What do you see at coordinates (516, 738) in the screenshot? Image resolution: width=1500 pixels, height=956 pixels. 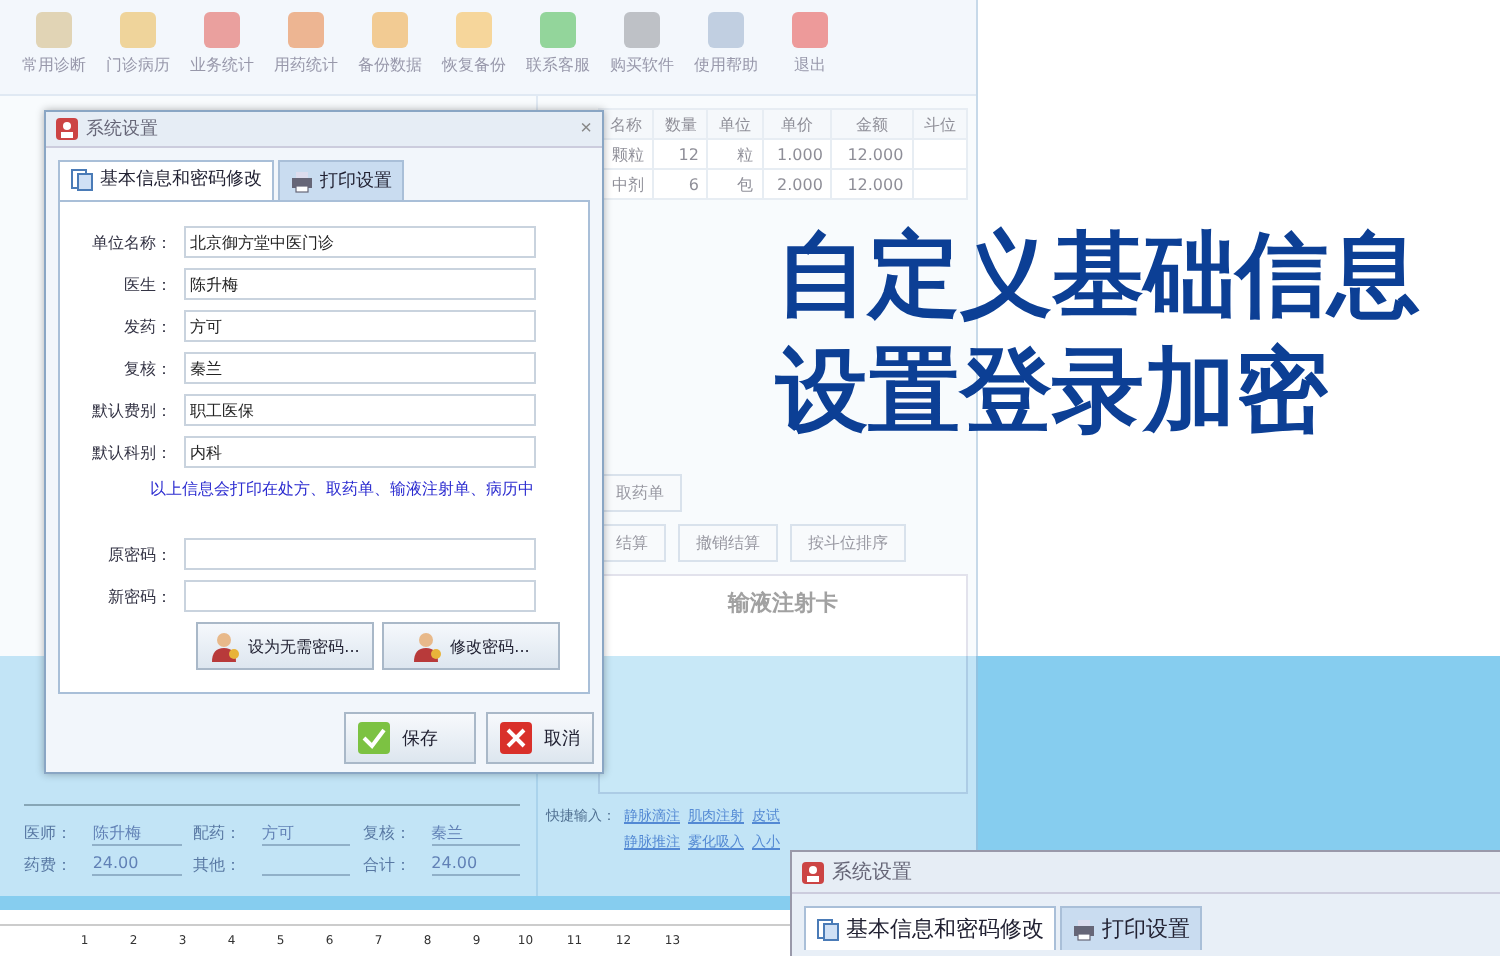 I see `close-icon` at bounding box center [516, 738].